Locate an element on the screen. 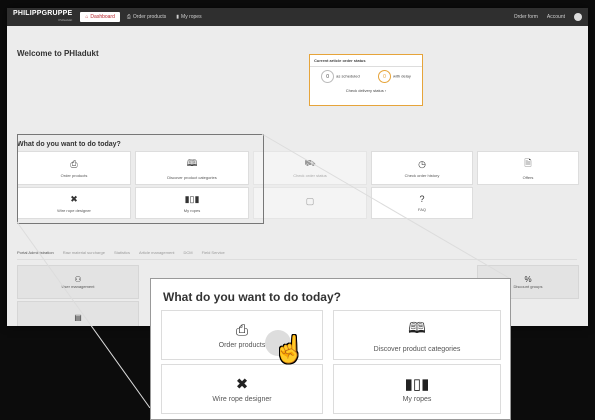 This screenshot has height=420, width=595. clipboard-icon: ⎙ is located at coordinates (241, 330).